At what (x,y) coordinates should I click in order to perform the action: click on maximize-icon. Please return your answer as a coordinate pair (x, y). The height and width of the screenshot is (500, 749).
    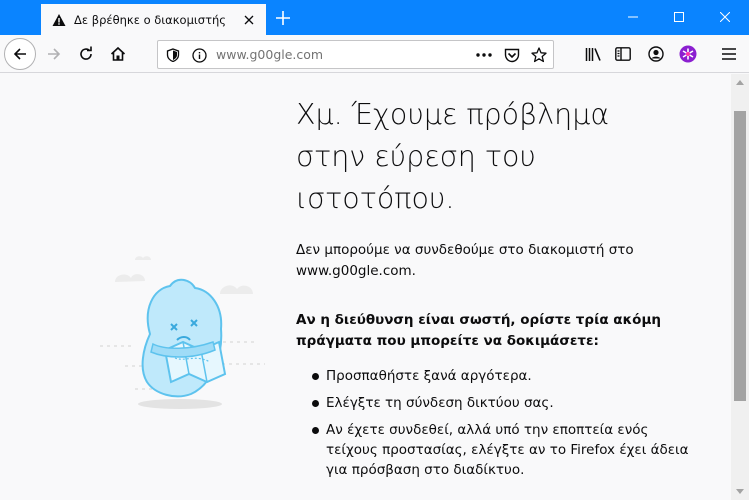
    Looking at the image, I should click on (679, 17).